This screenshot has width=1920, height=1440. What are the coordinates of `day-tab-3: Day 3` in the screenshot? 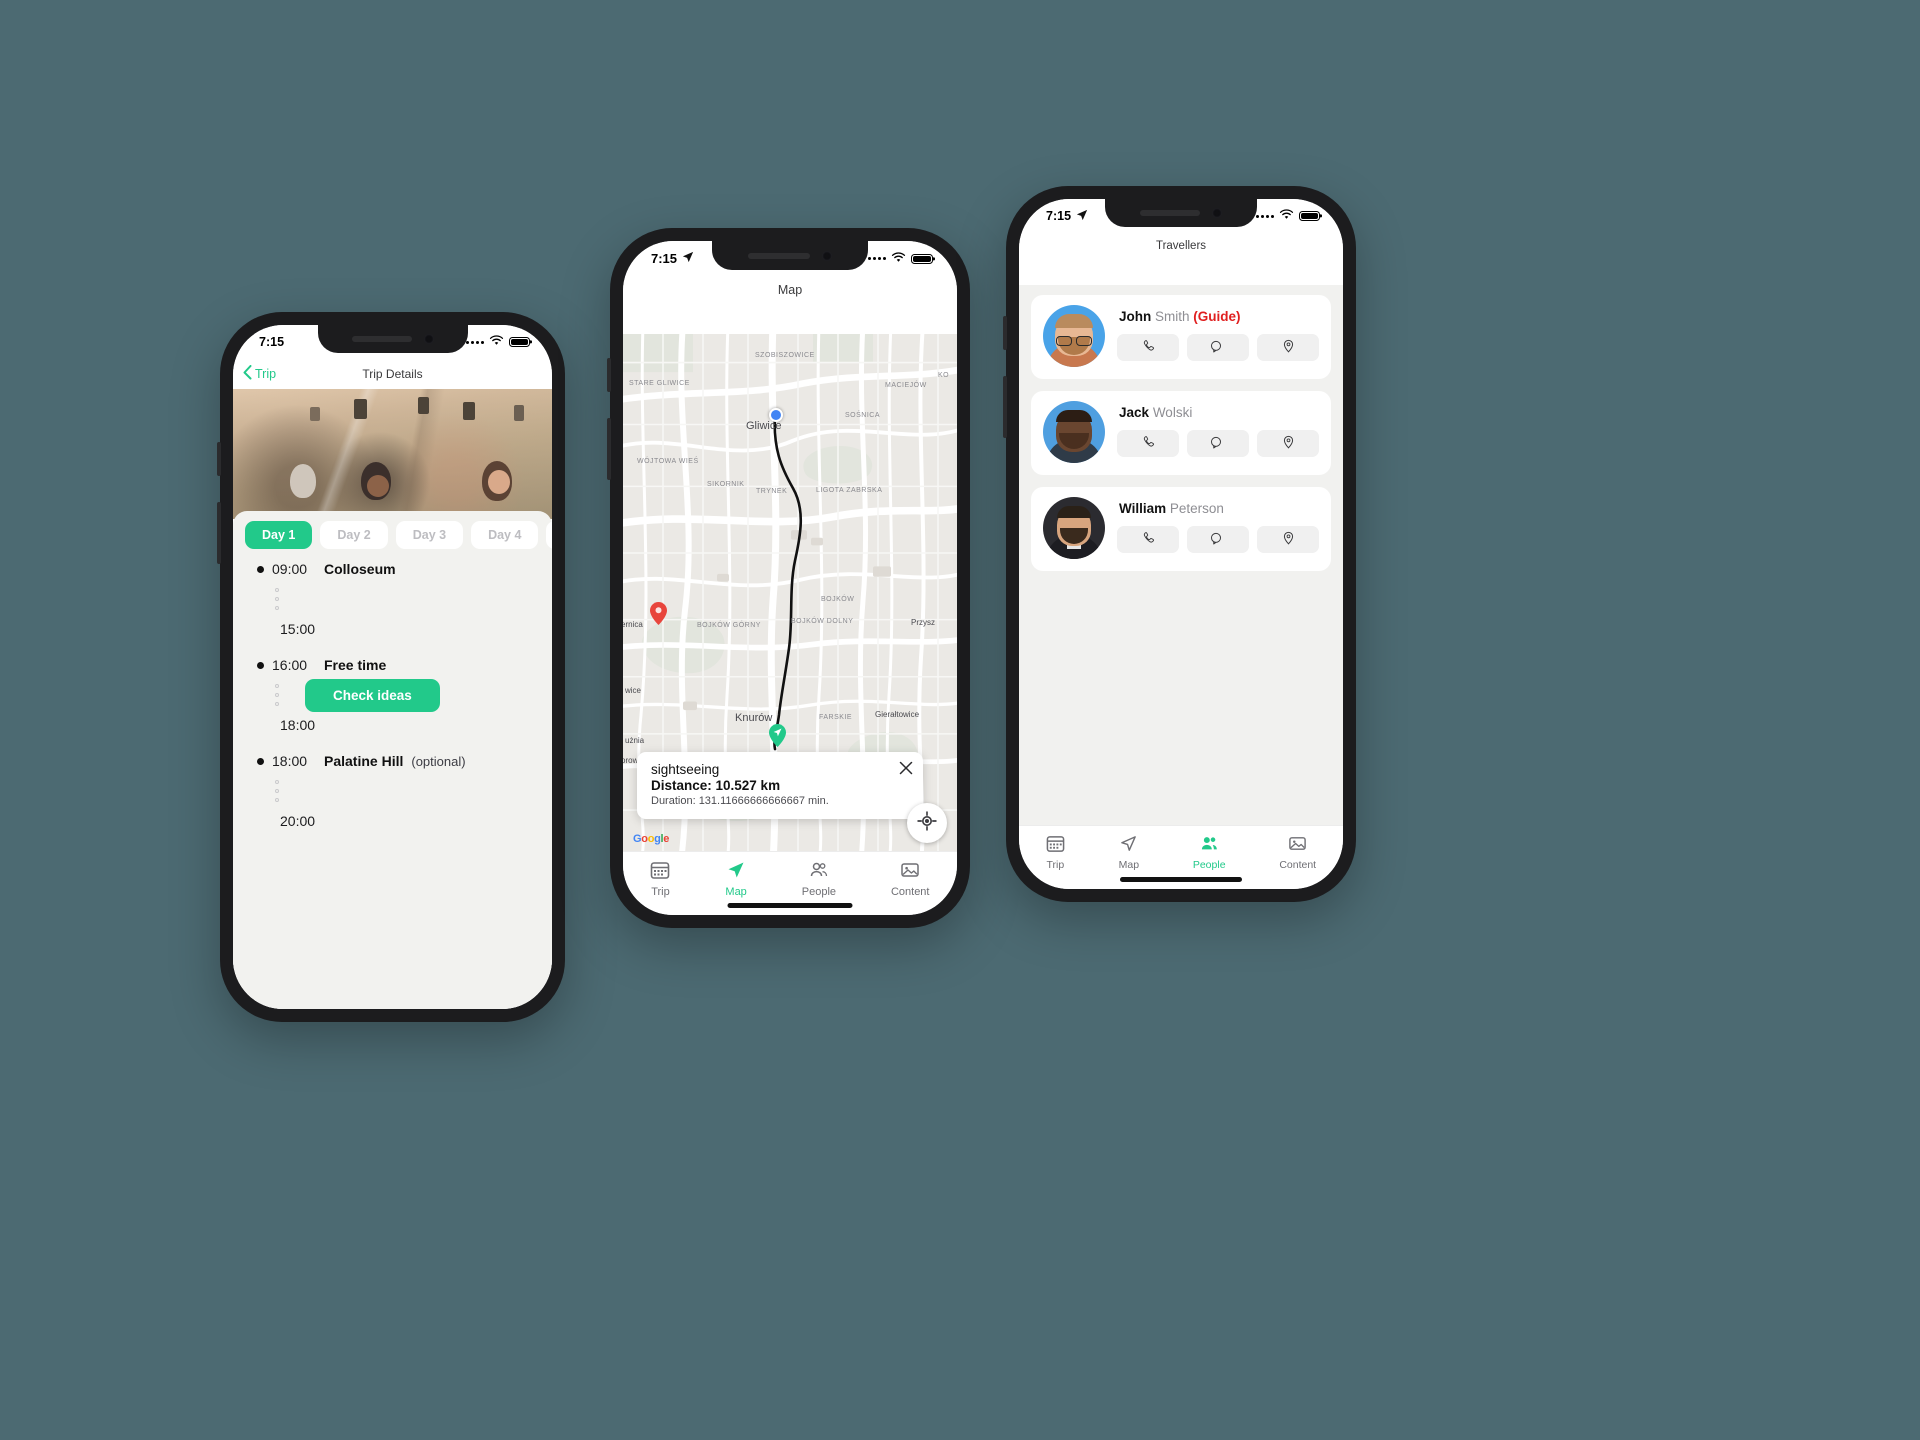 It's located at (429, 535).